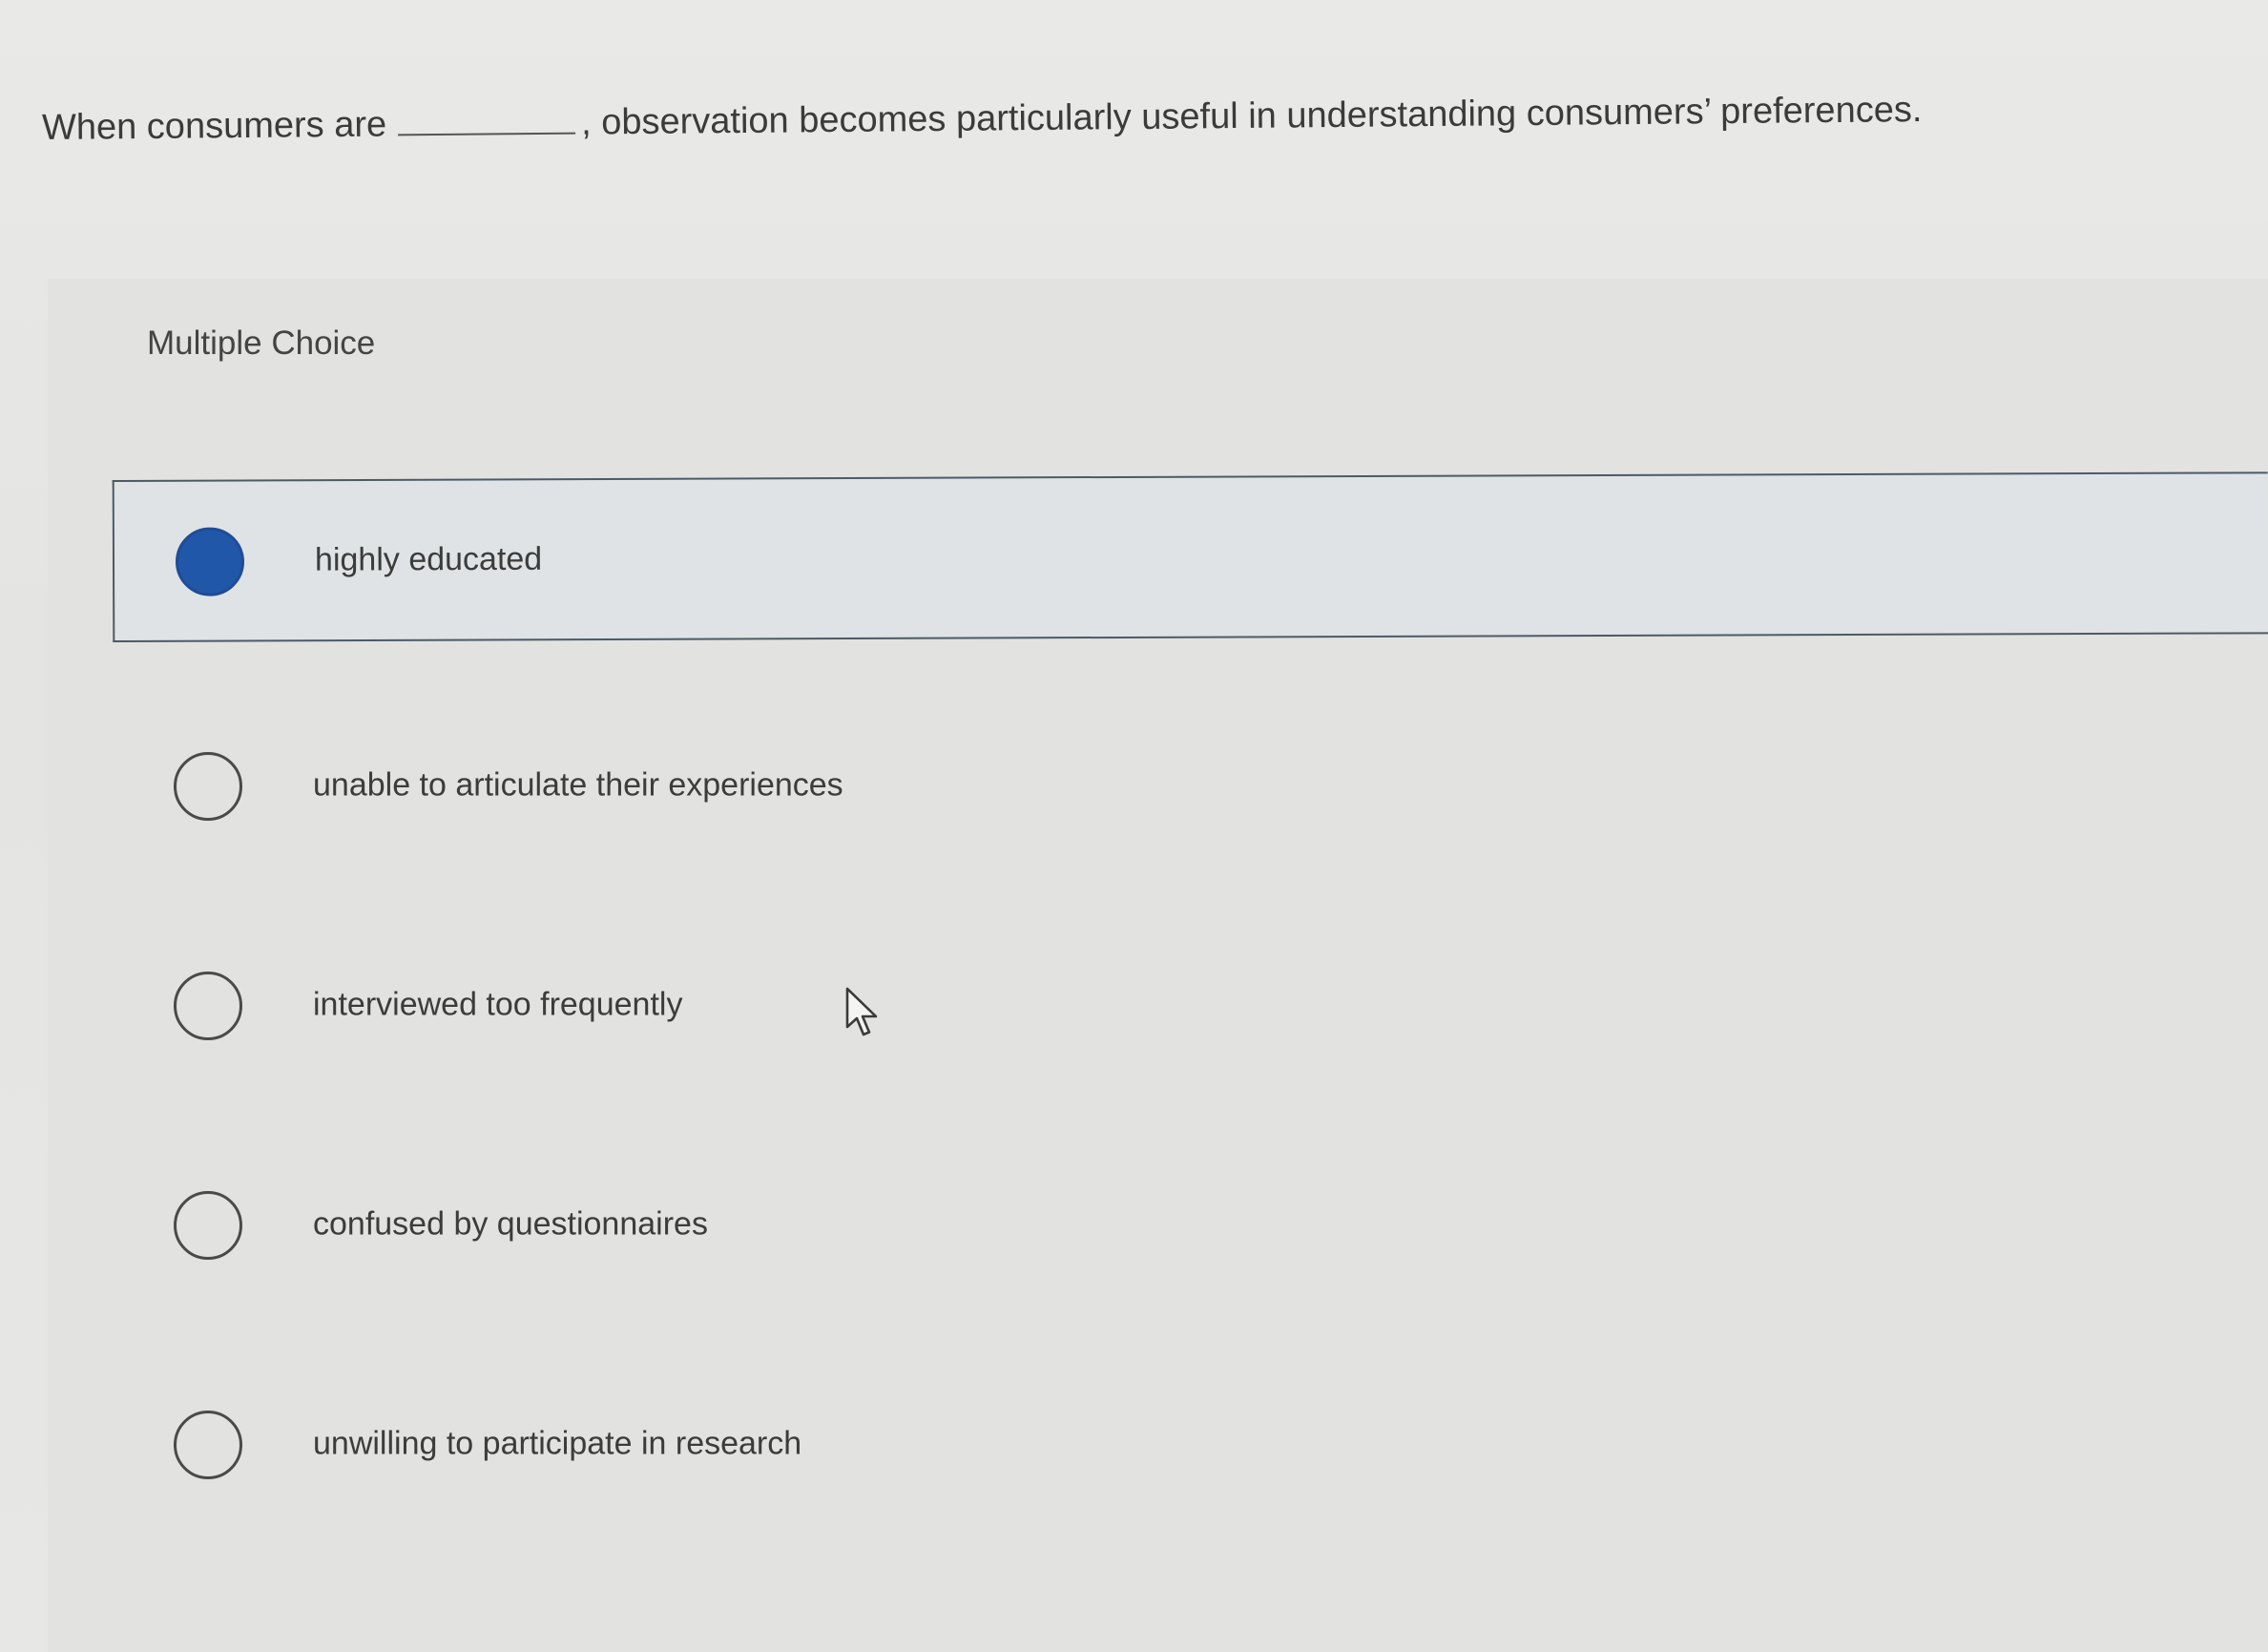 Image resolution: width=2268 pixels, height=1652 pixels. I want to click on option-label: unwilling to participate in research, so click(557, 1443).